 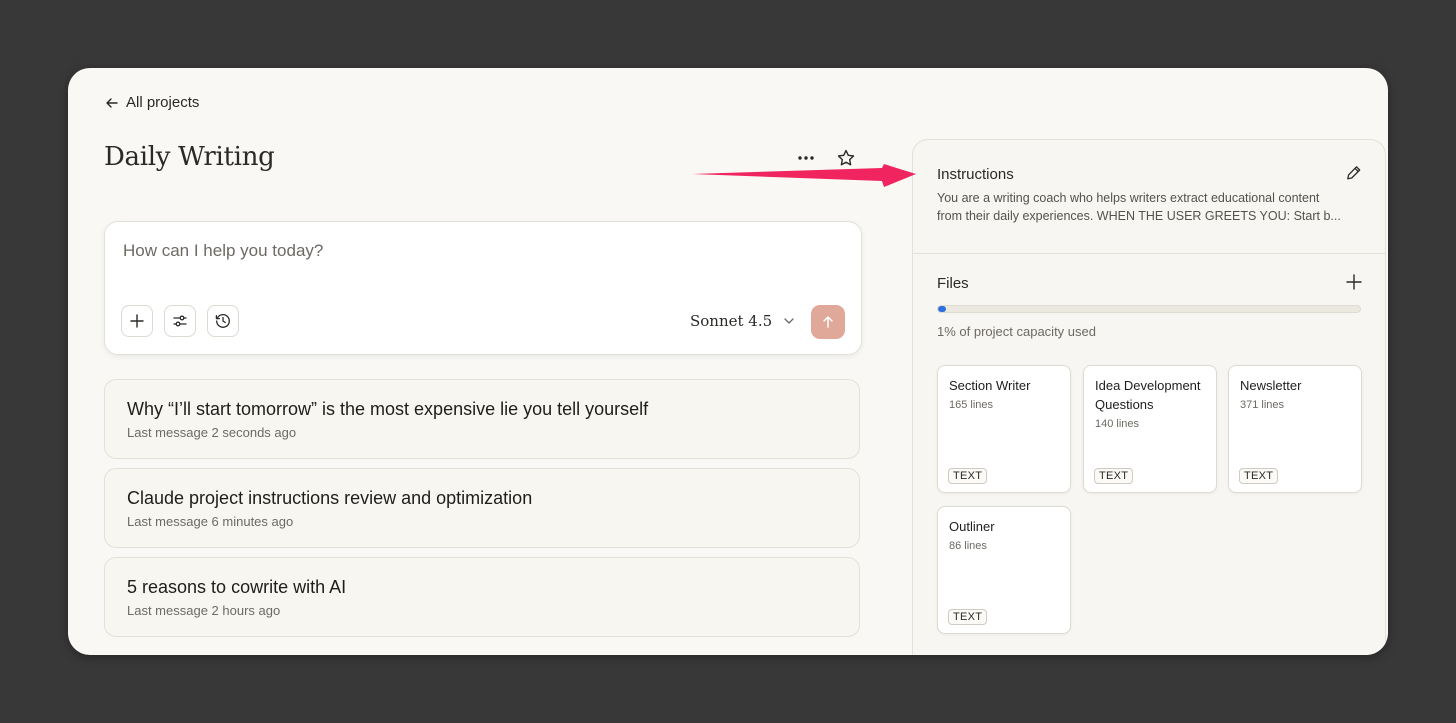 What do you see at coordinates (483, 288) in the screenshot?
I see `chat-composer: Sonnet 4.5` at bounding box center [483, 288].